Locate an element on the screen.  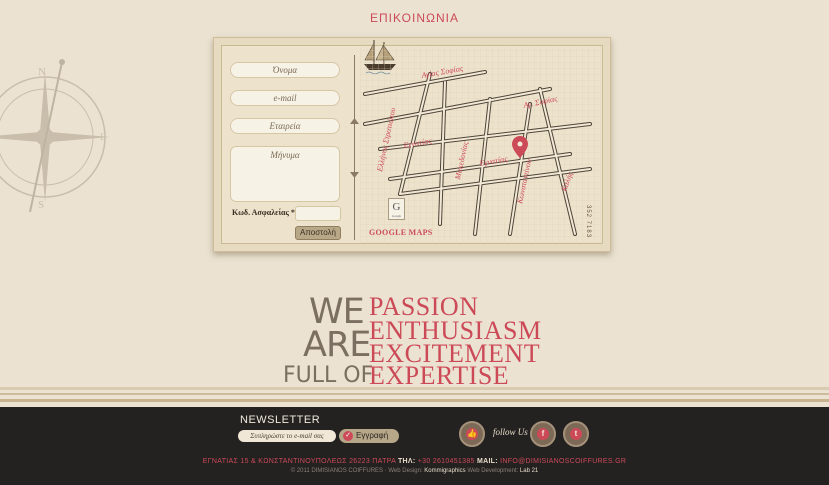
newsletter-title: NEWSLETTER is located at coordinates (280, 420).